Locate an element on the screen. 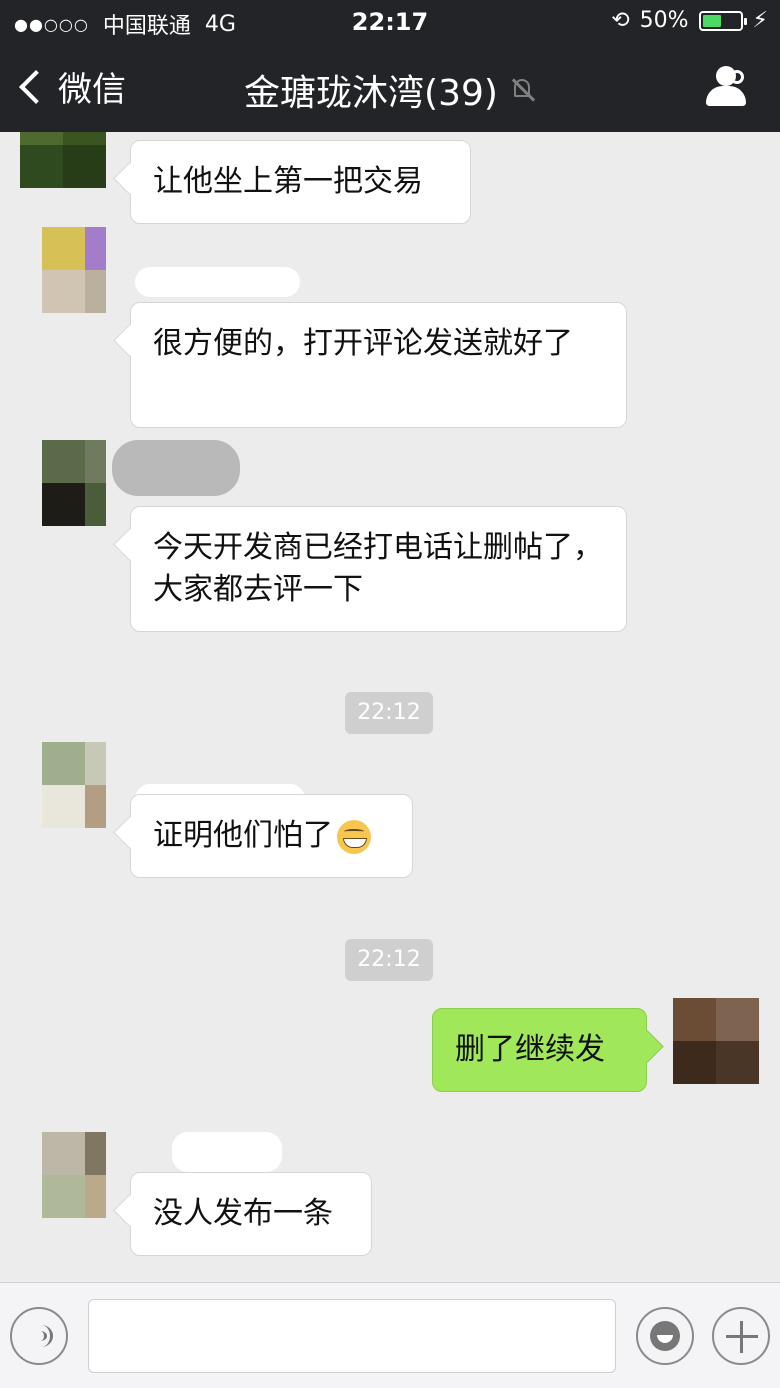  own-avatar is located at coordinates (716, 1041).